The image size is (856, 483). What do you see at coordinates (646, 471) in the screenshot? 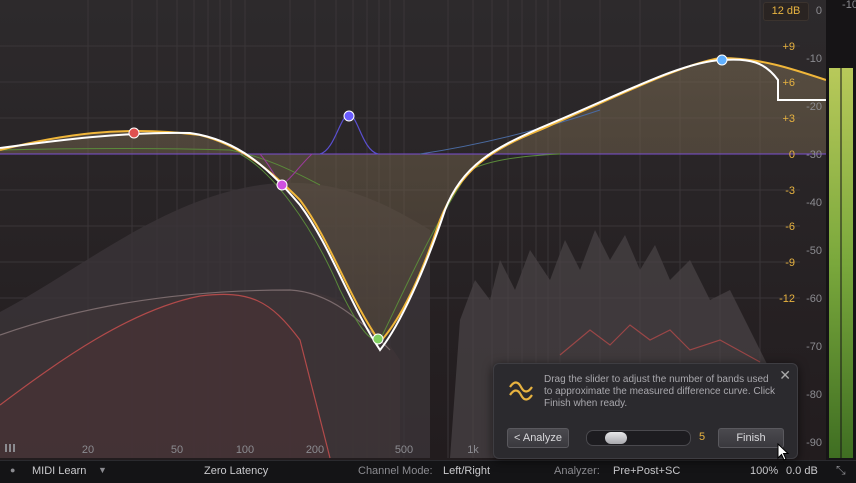
I see `analyzer-value: Pre+Post+SC` at bounding box center [646, 471].